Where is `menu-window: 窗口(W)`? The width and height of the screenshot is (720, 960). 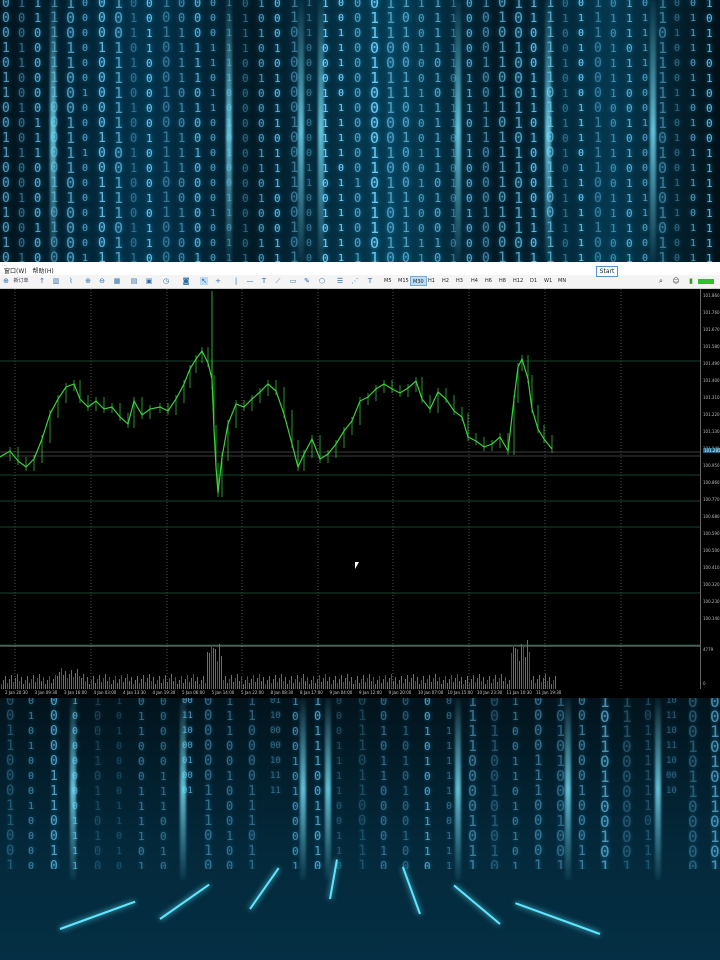 menu-window: 窗口(W) is located at coordinates (15, 271).